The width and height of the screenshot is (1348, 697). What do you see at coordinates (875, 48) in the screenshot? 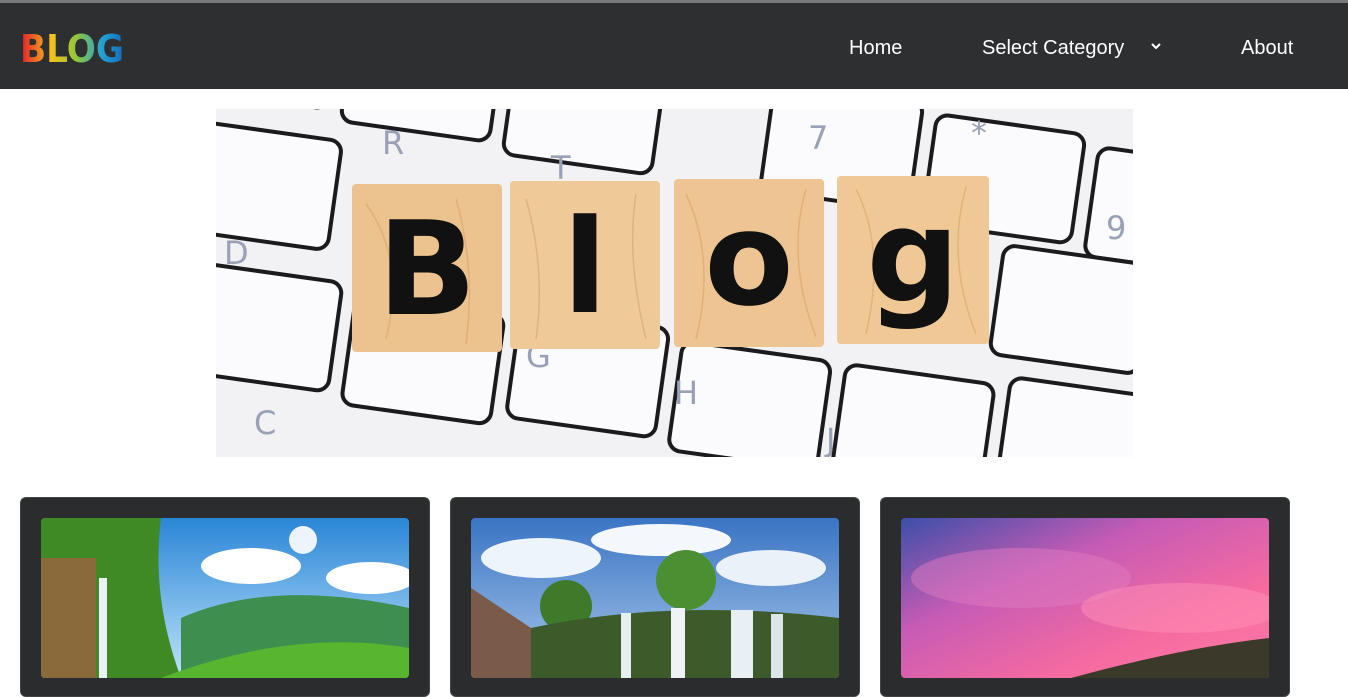
I see `nav-home-link: Home` at bounding box center [875, 48].